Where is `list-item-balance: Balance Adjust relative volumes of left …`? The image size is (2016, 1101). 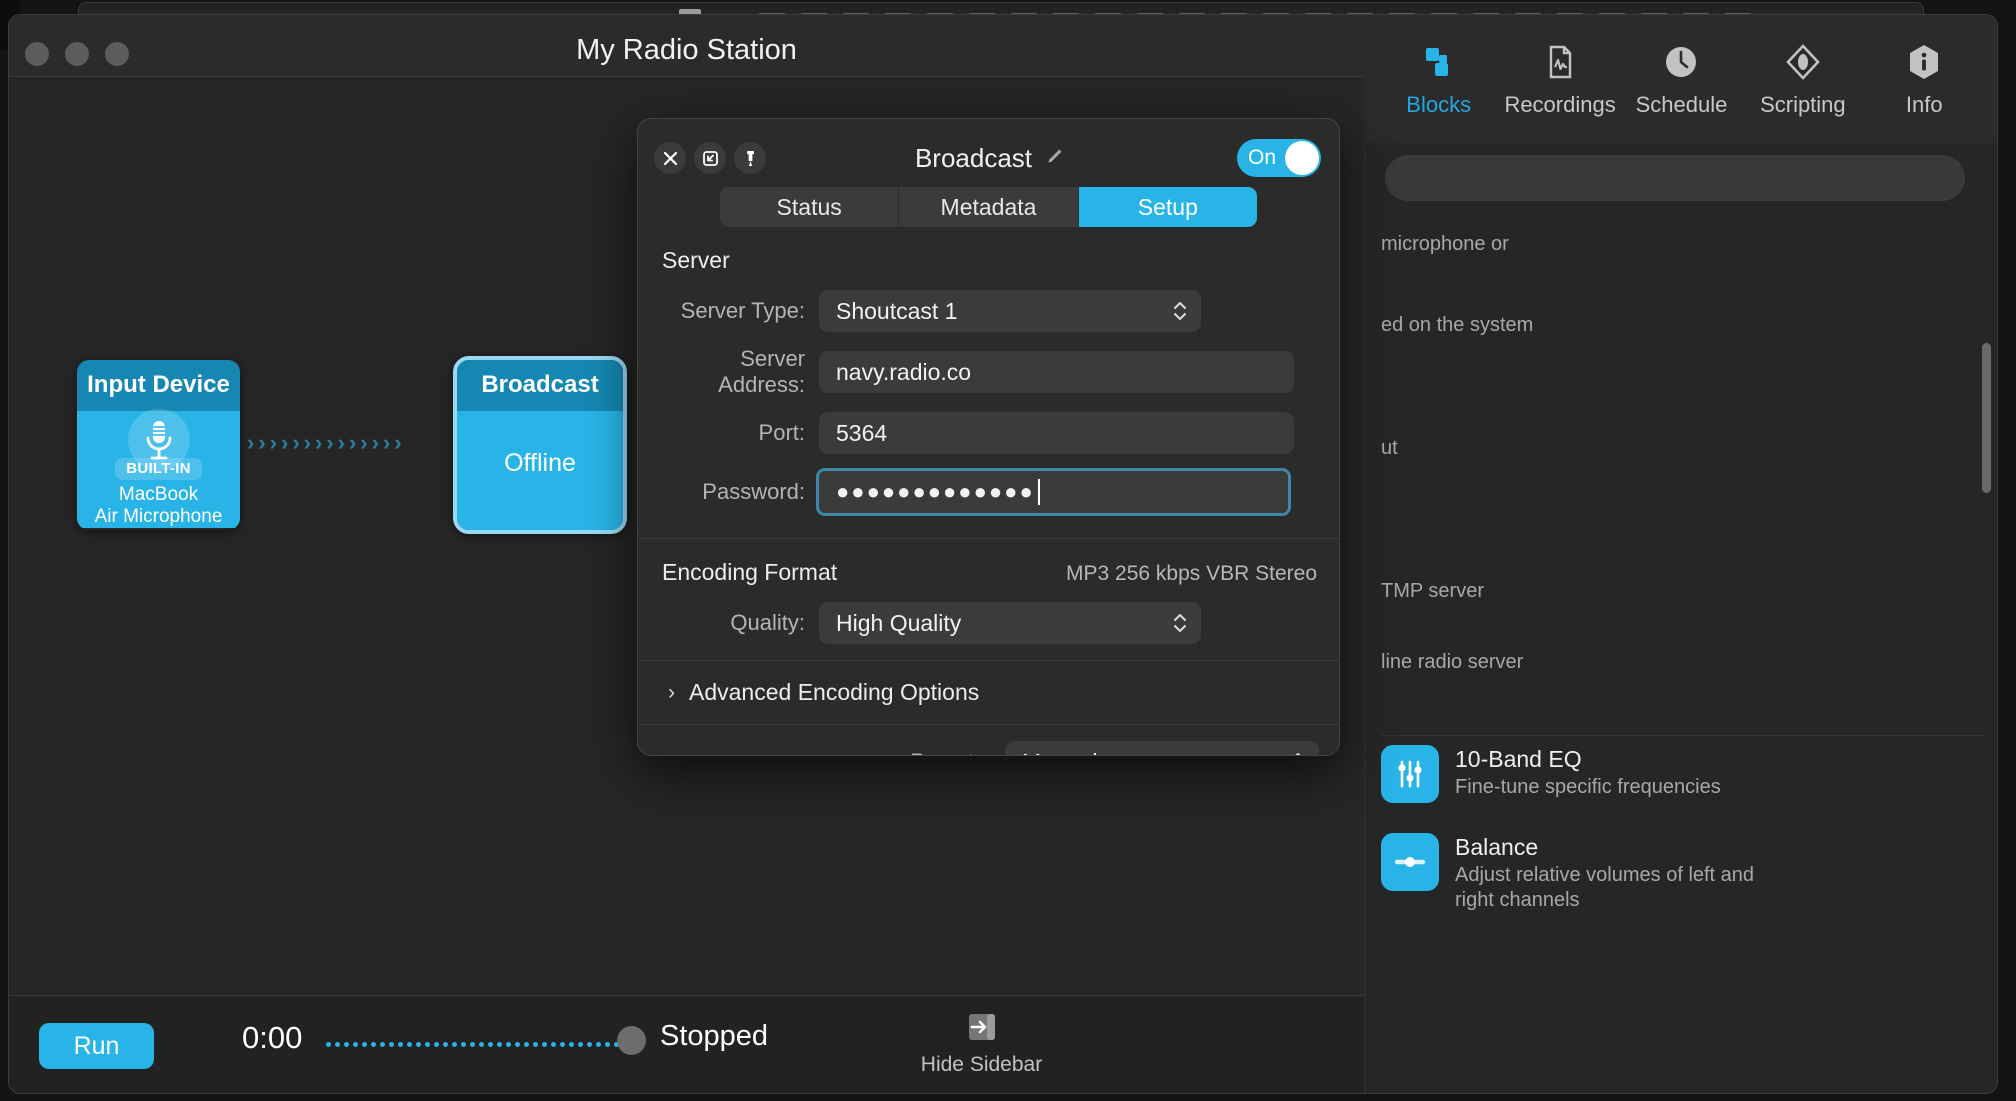 list-item-balance: Balance Adjust relative volumes of left … is located at coordinates (1683, 873).